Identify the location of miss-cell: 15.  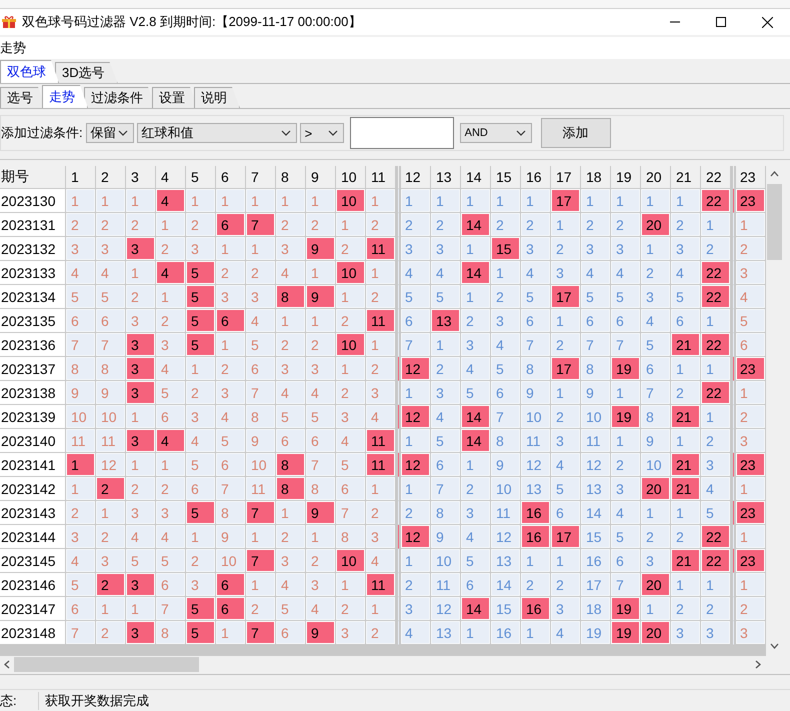
(596, 537).